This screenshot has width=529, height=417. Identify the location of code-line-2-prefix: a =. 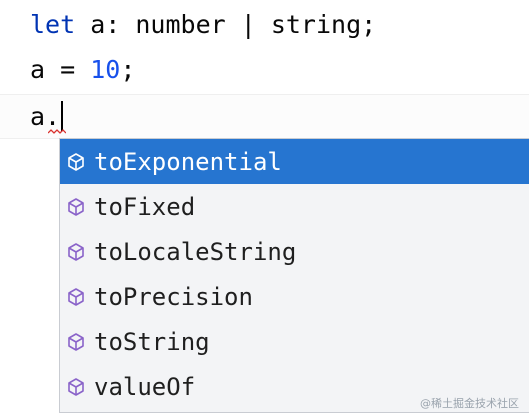
(60, 69).